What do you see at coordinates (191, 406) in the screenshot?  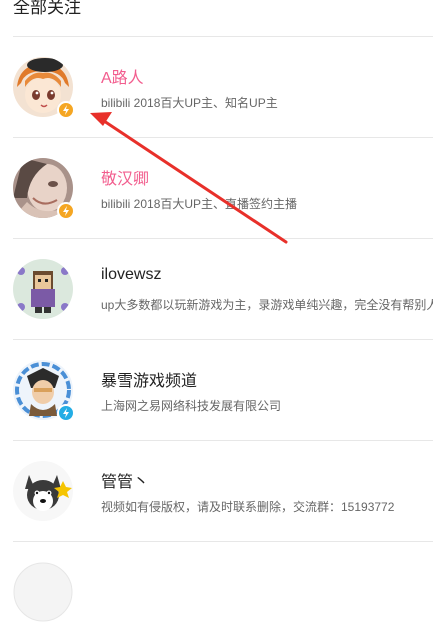 I see `user-description: 上海网之易网络科技发展有限公司` at bounding box center [191, 406].